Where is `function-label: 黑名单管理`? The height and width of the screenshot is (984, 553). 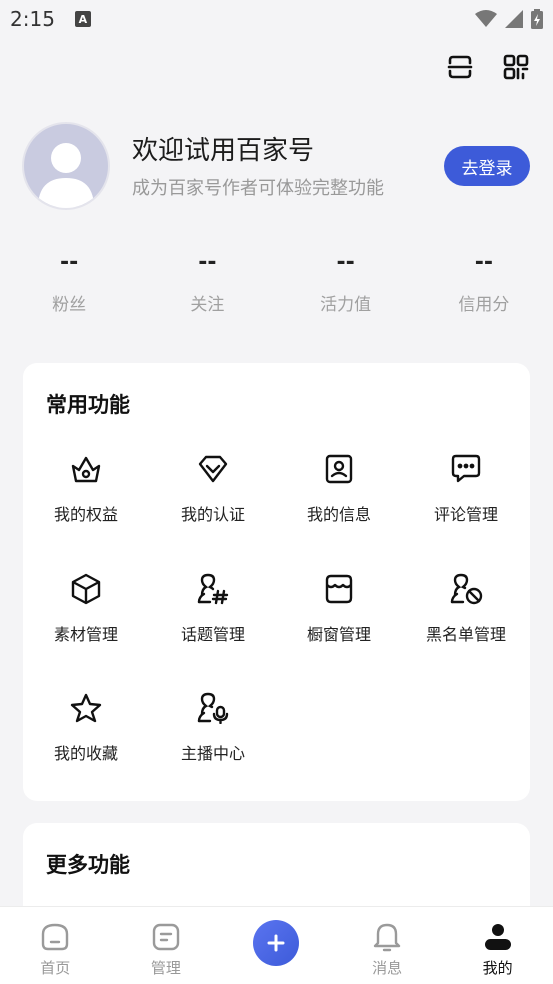 function-label: 黑名单管理 is located at coordinates (465, 634).